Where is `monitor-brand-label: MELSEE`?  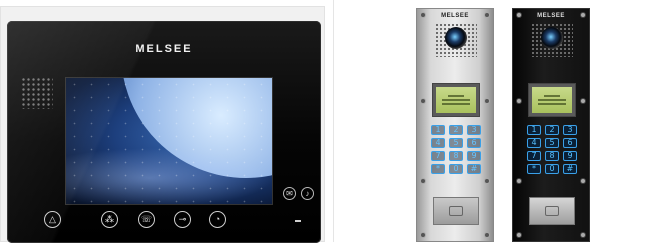 monitor-brand-label: MELSEE is located at coordinates (164, 49).